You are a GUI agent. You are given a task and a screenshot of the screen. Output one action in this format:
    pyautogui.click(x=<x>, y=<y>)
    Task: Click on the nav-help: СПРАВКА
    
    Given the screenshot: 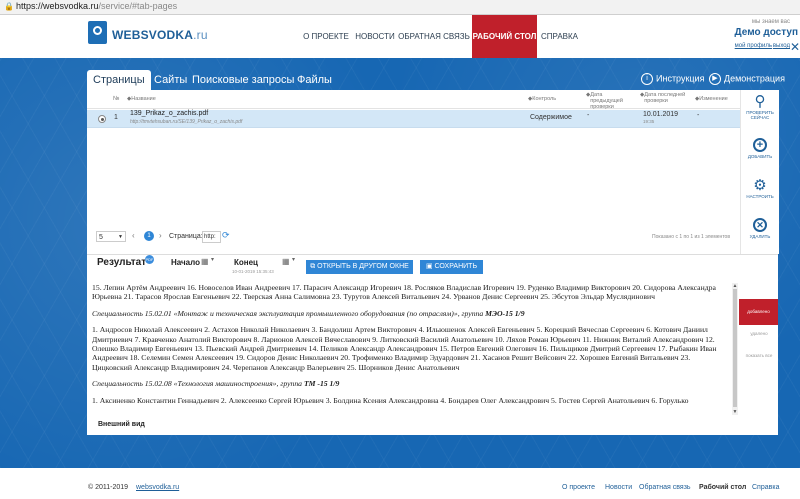 What is the action you would take?
    pyautogui.click(x=559, y=36)
    